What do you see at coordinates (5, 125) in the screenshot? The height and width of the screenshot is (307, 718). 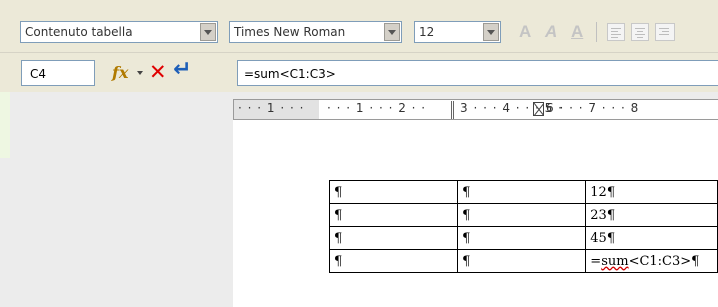 I see `navigator-edge` at bounding box center [5, 125].